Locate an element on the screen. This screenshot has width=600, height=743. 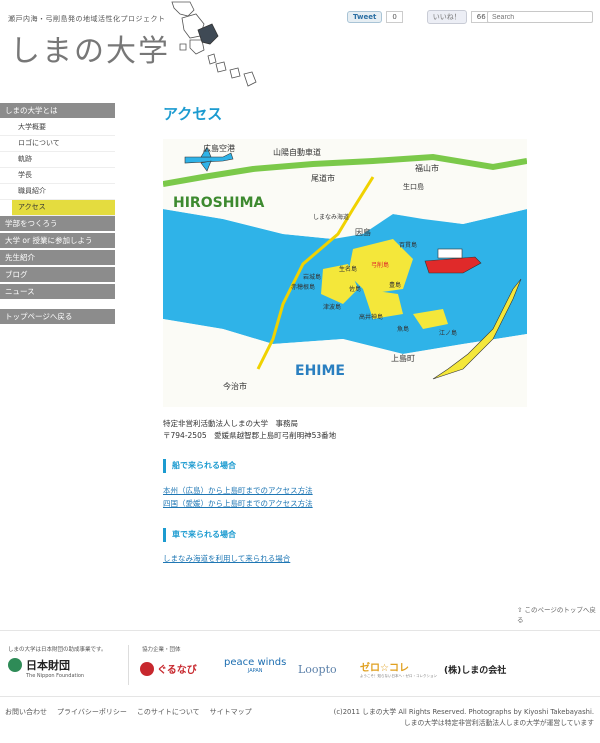
link-ship-honshu: 本州（広島）から上島町までのアクセス方法 is located at coordinates (238, 490).